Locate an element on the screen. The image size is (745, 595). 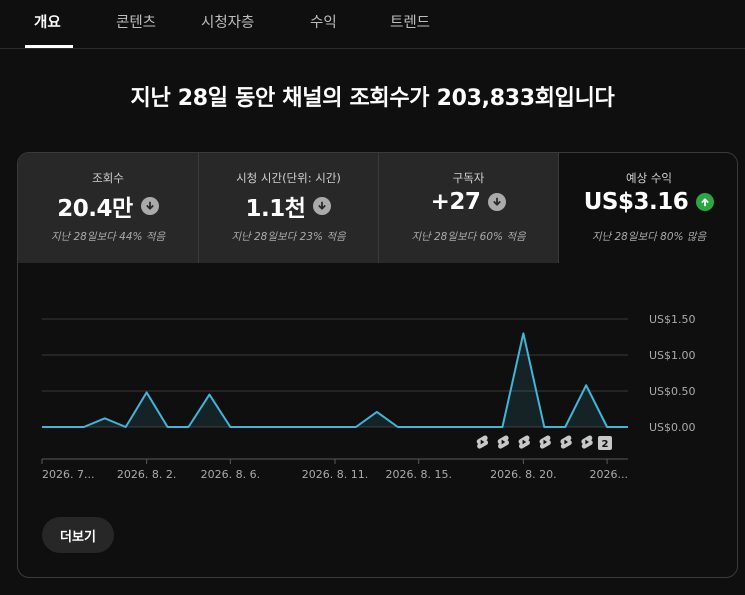
tab-bar: 개요 콘텐츠 시청자층 수익 트렌드 is located at coordinates (372, 24).